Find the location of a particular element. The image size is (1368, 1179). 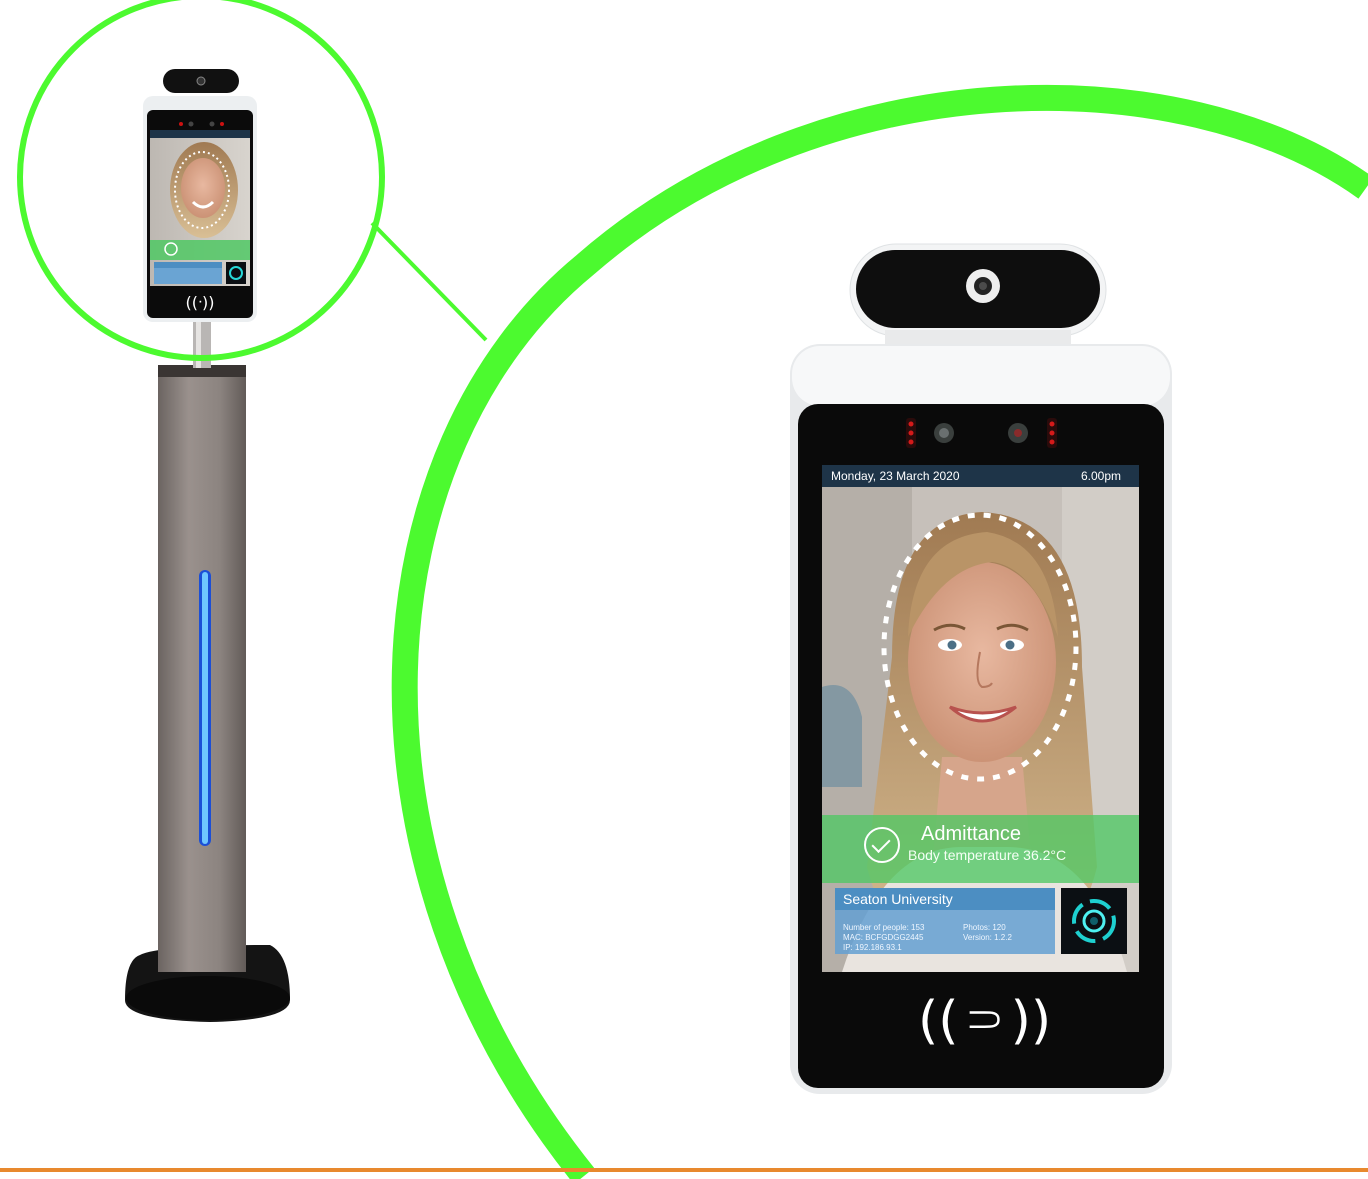

scan-badge is located at coordinates (1094, 921).